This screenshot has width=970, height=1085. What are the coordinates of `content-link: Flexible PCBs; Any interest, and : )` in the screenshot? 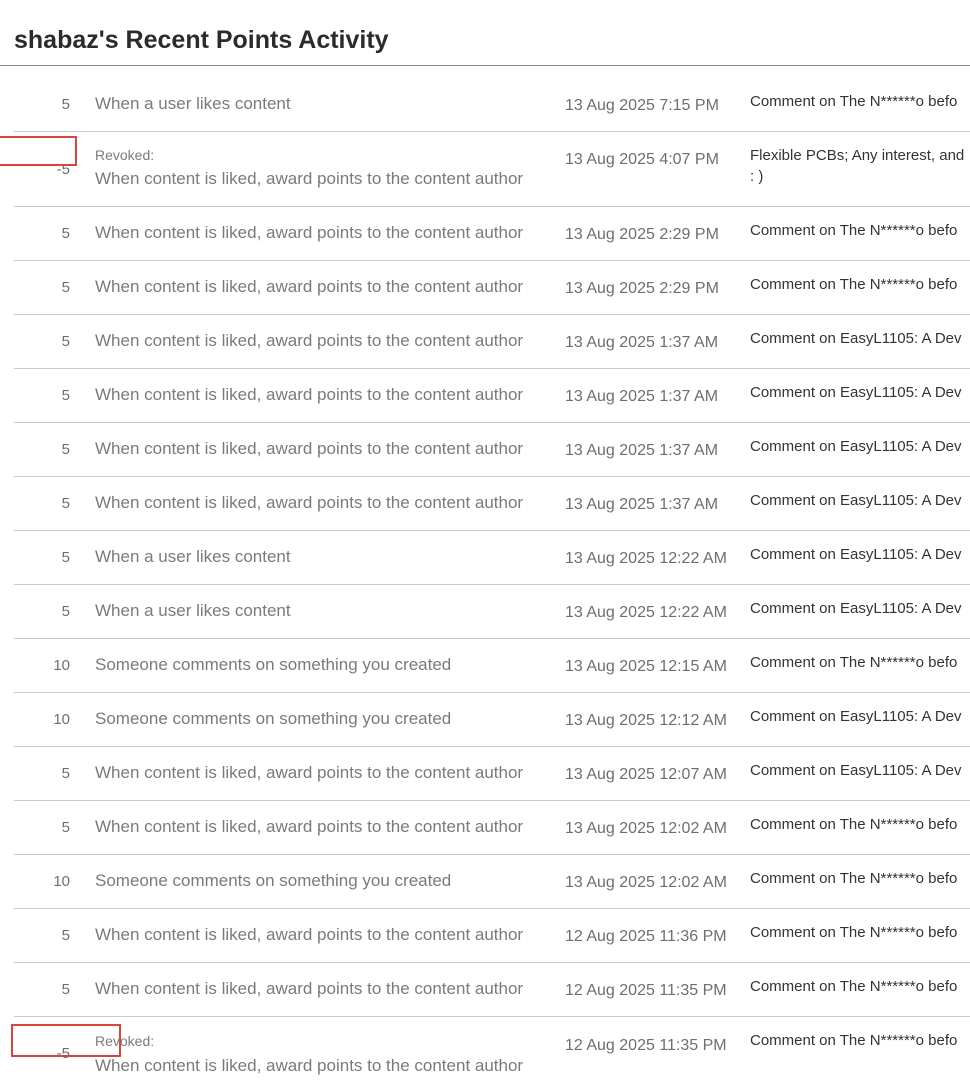 It's located at (857, 166).